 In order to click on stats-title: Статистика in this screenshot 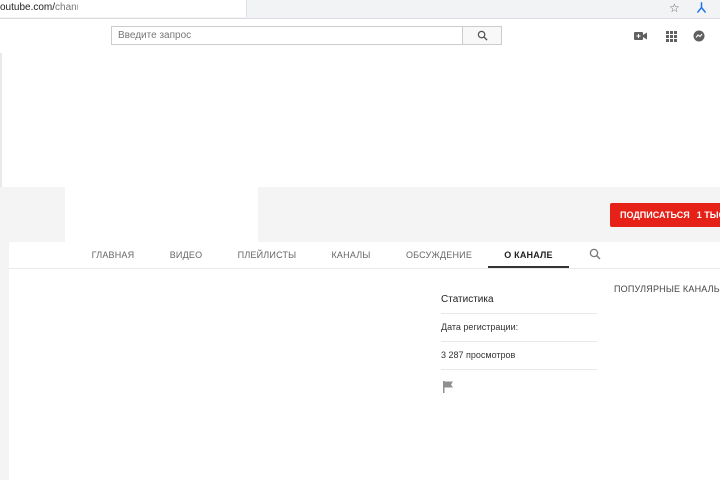, I will do `click(467, 299)`.